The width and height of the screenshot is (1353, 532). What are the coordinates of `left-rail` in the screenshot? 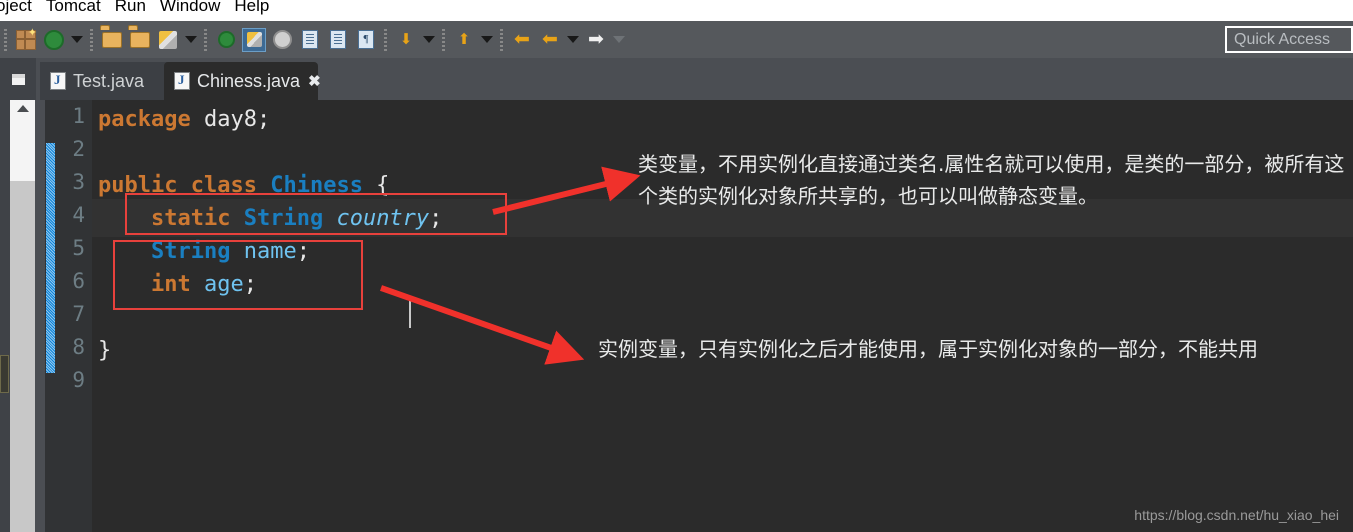 It's located at (5, 316).